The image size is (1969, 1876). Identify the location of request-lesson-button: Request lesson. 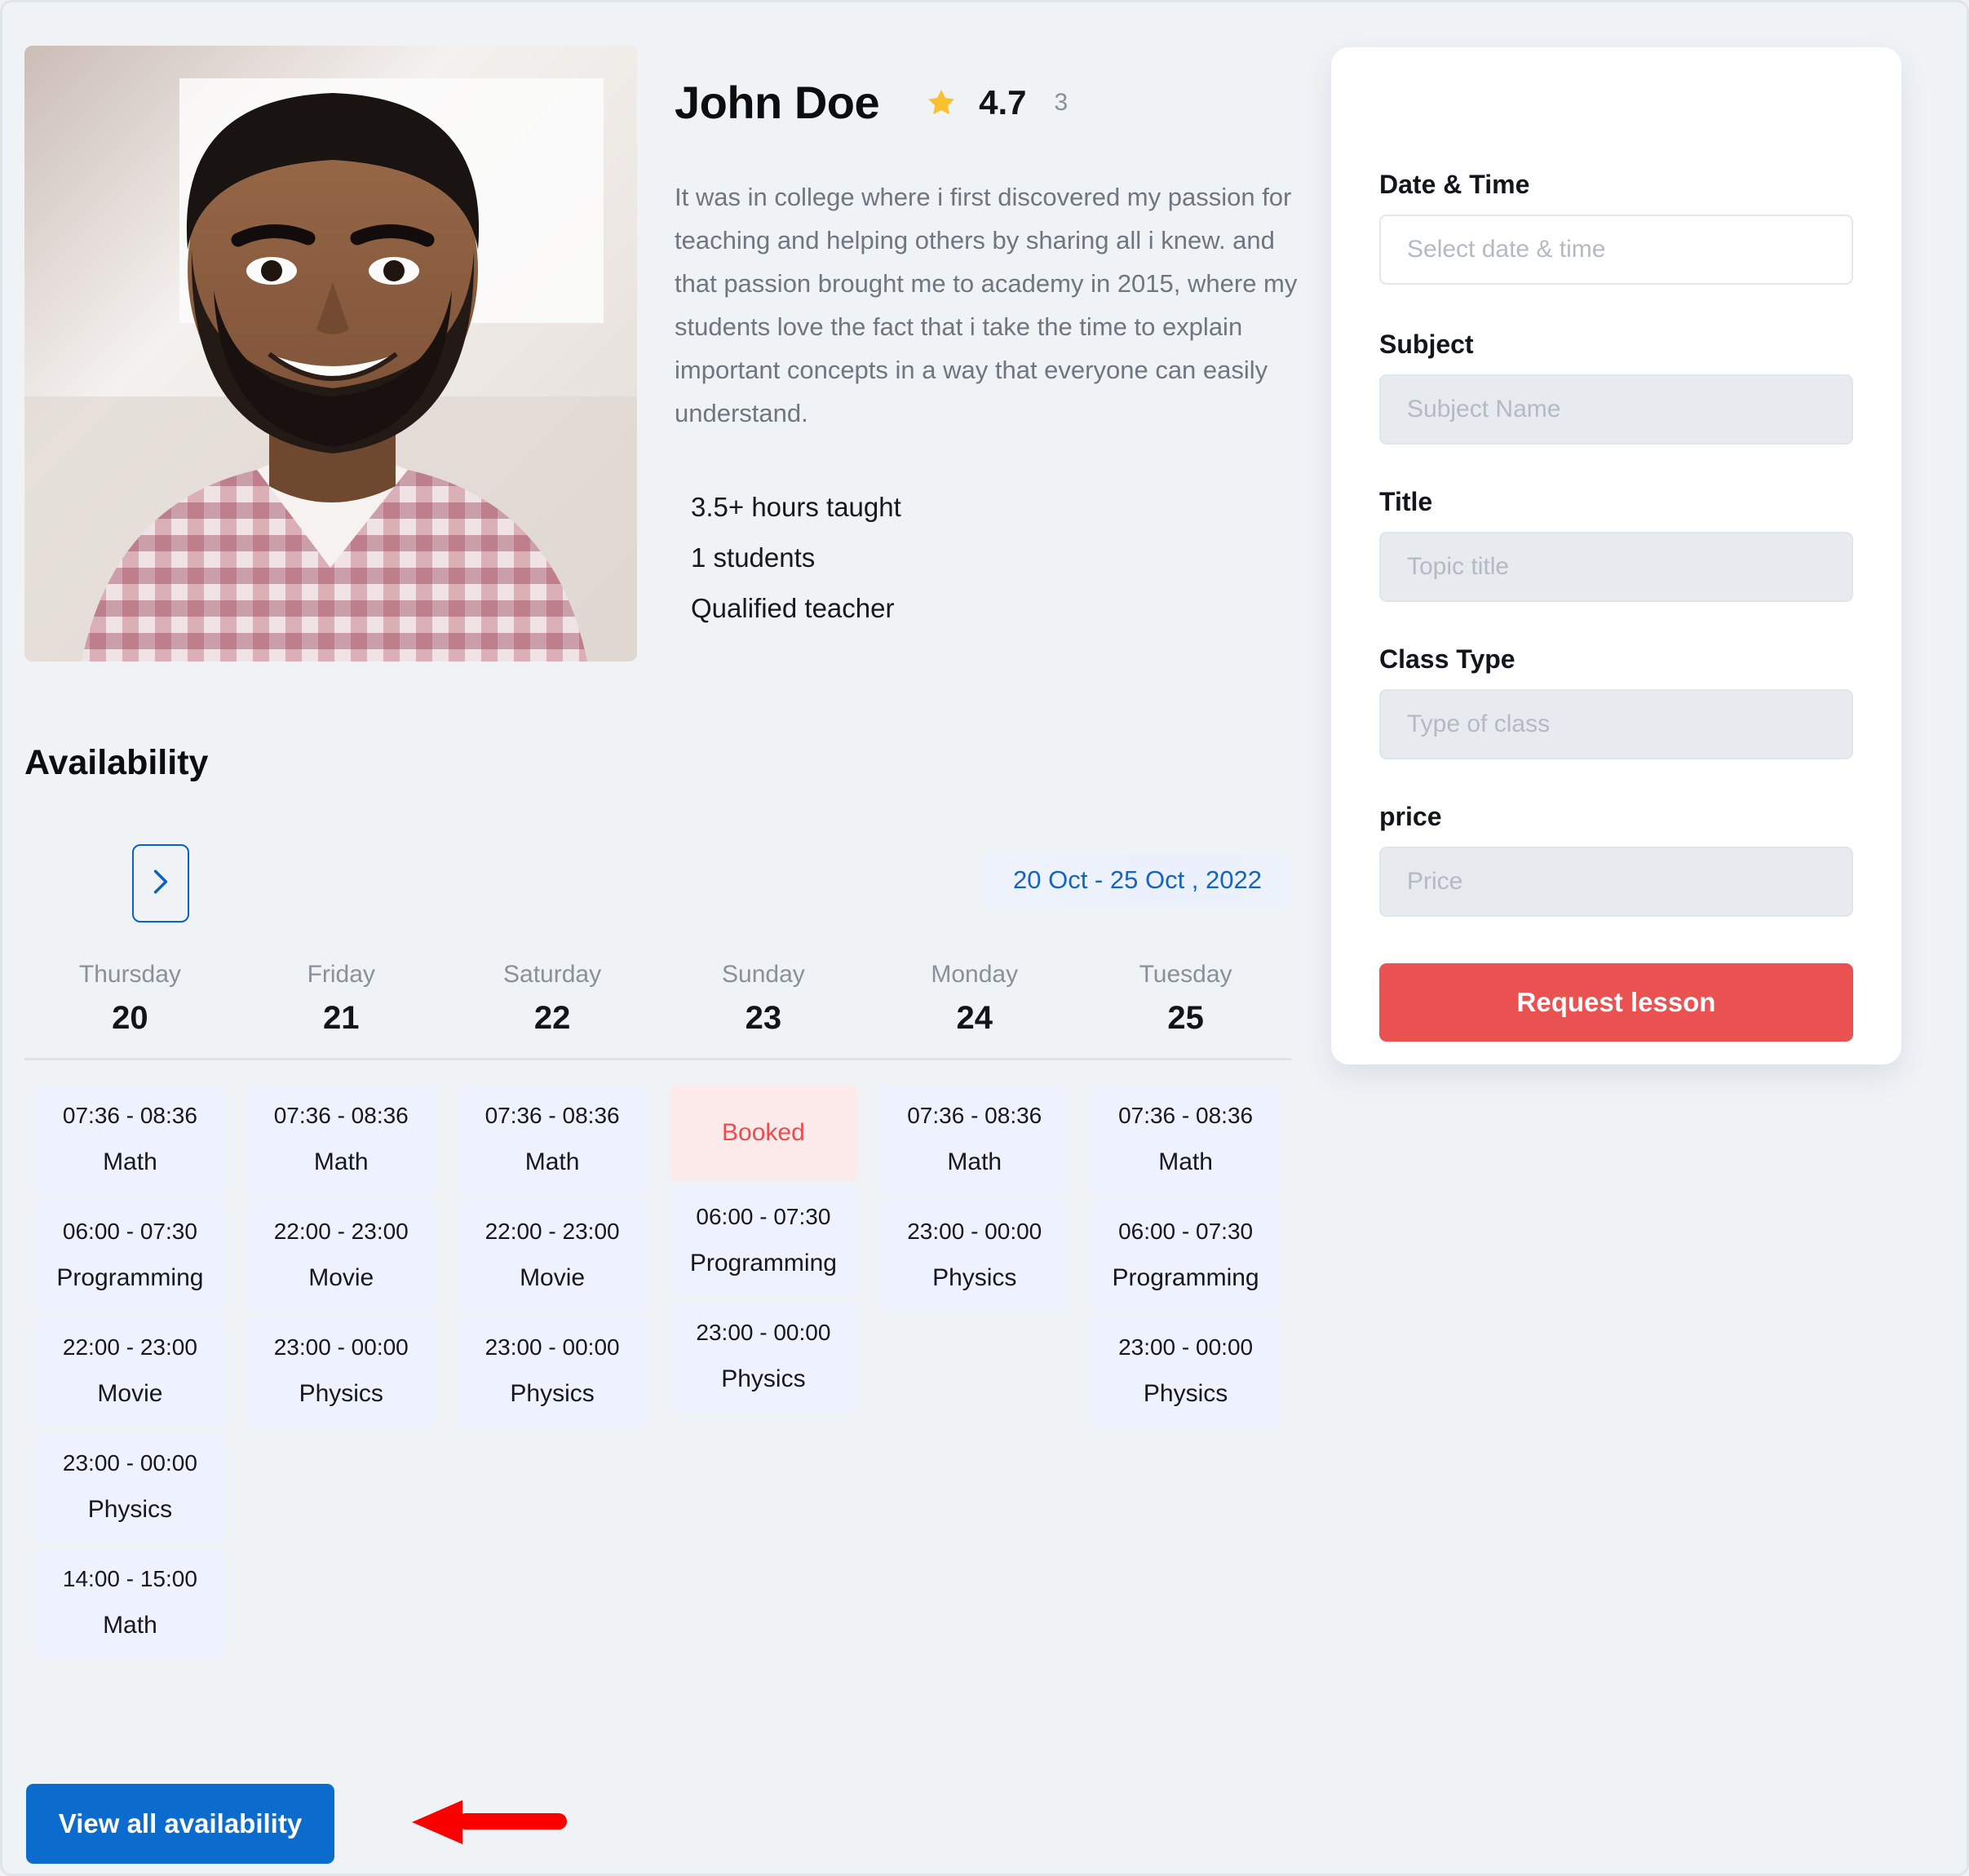
(1616, 1002).